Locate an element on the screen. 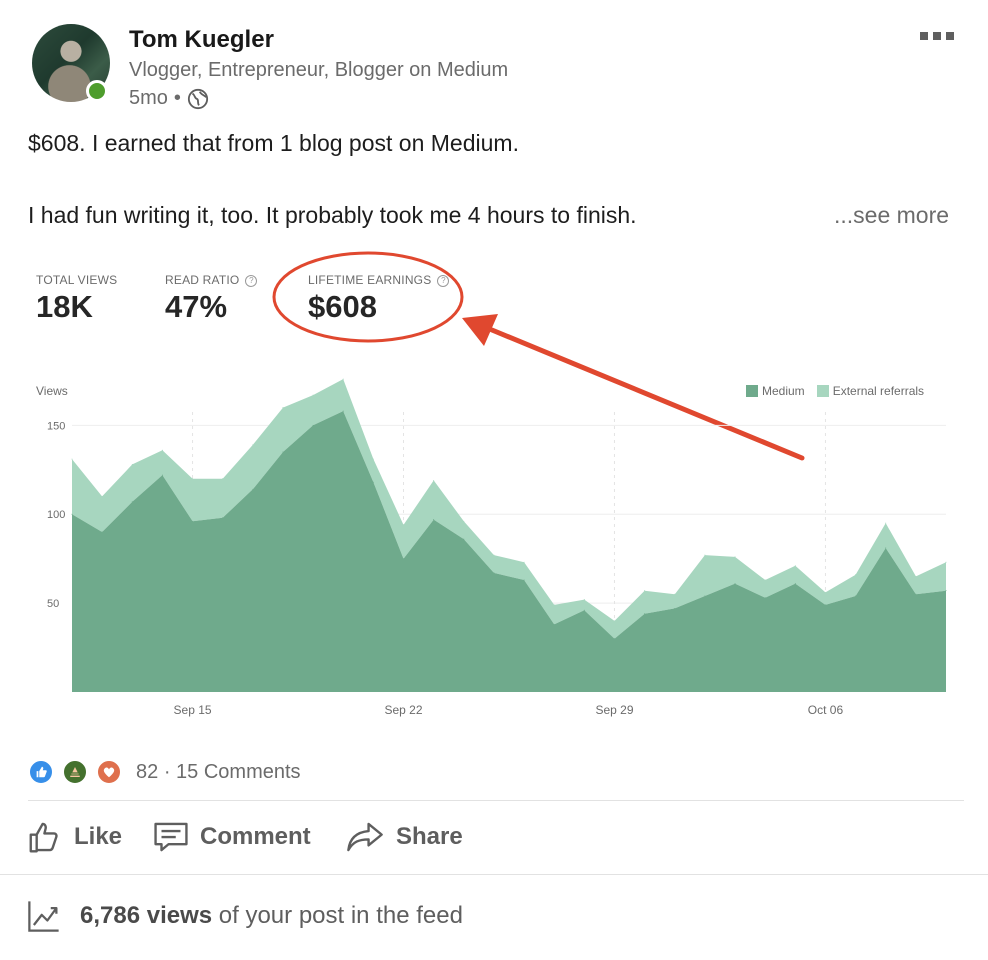  x-tick-label: Sep 22 is located at coordinates (403, 710).